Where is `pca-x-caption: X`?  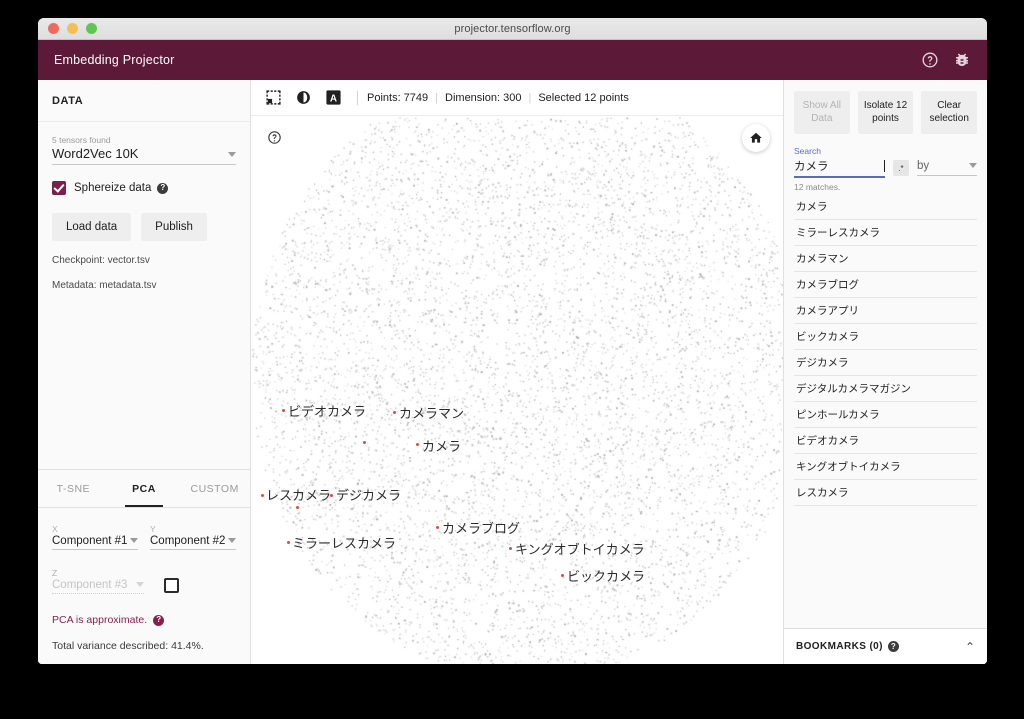 pca-x-caption: X is located at coordinates (55, 529).